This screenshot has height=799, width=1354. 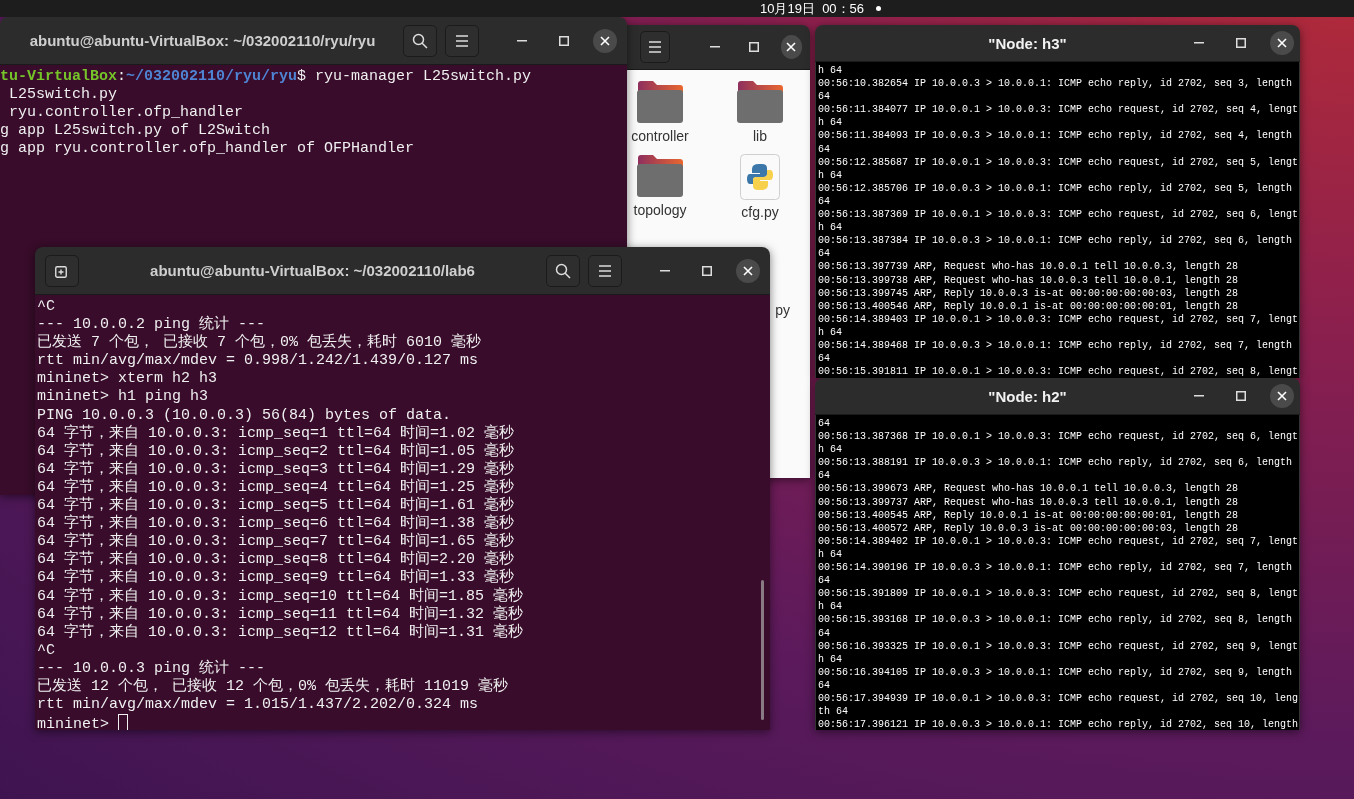 I want to click on file-name: controller, so click(x=660, y=136).